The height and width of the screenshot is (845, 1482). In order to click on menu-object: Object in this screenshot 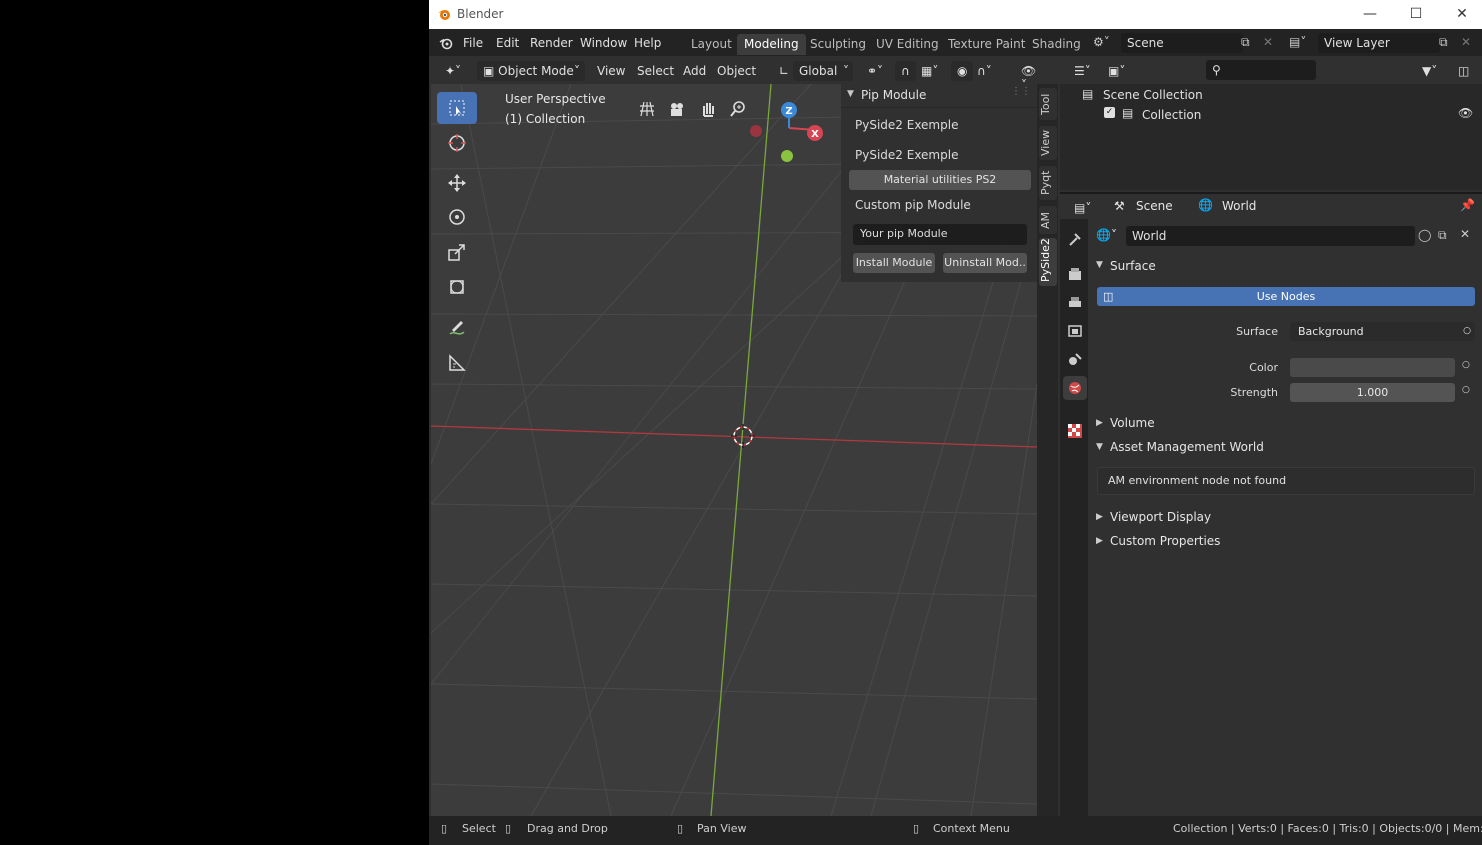, I will do `click(736, 71)`.